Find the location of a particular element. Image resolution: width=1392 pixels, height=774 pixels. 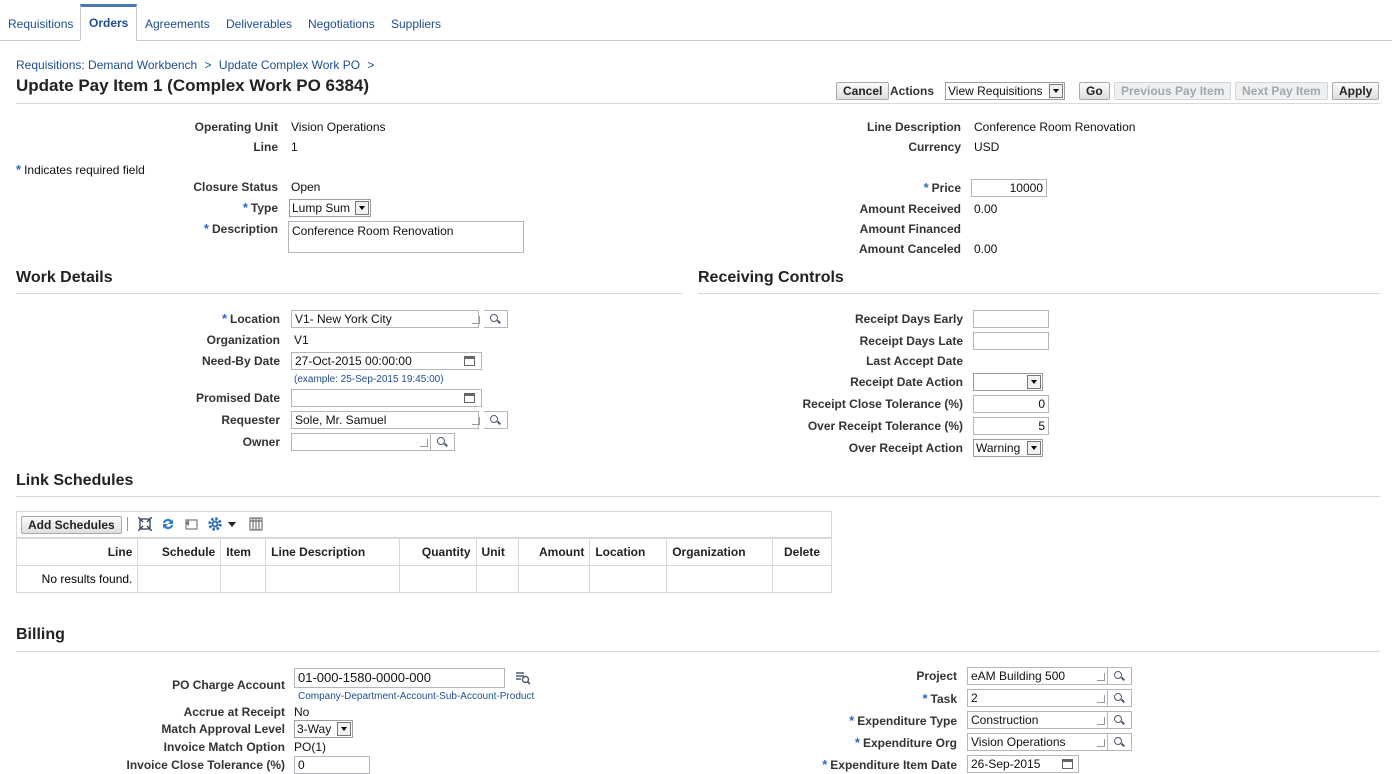

column-delete: Delete is located at coordinates (802, 552).